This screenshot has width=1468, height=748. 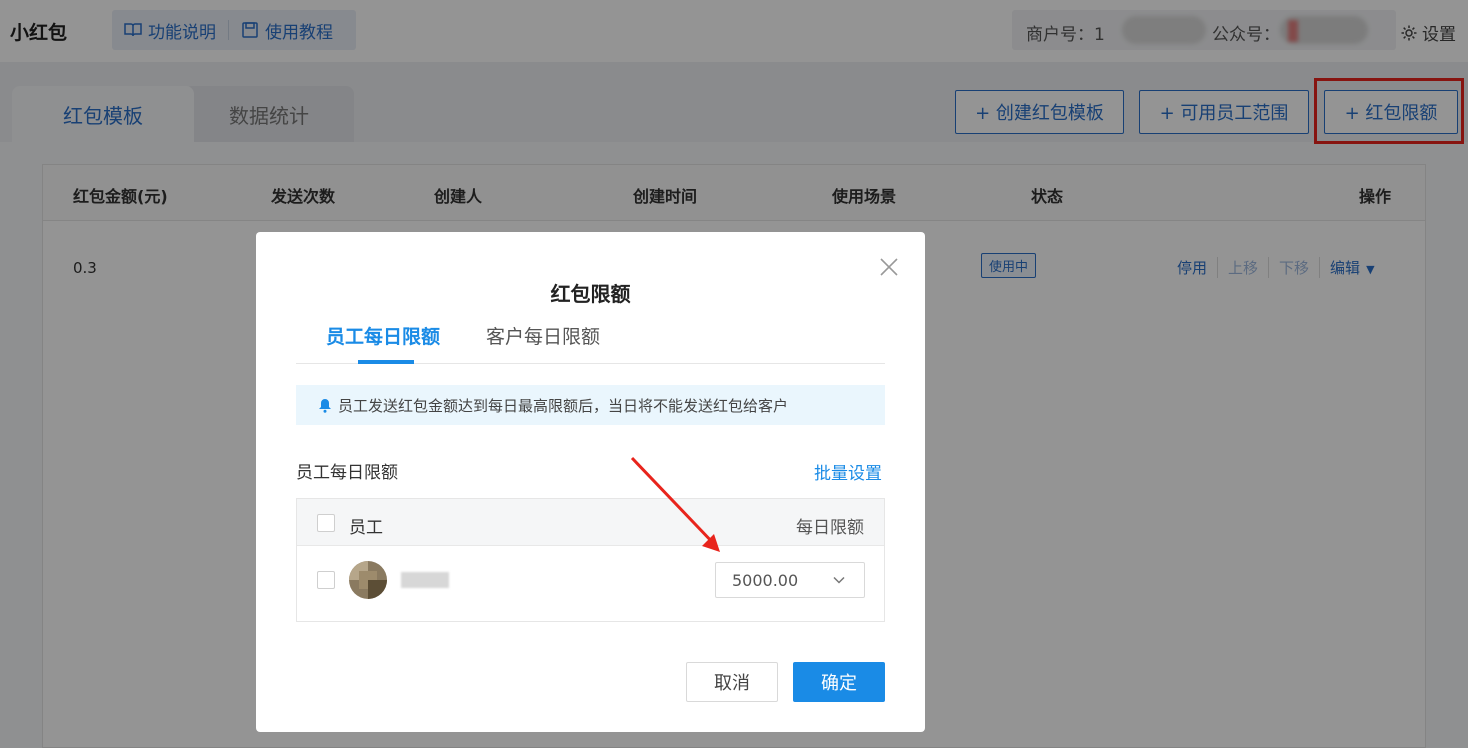 I want to click on col-employee: 员工, so click(x=366, y=528).